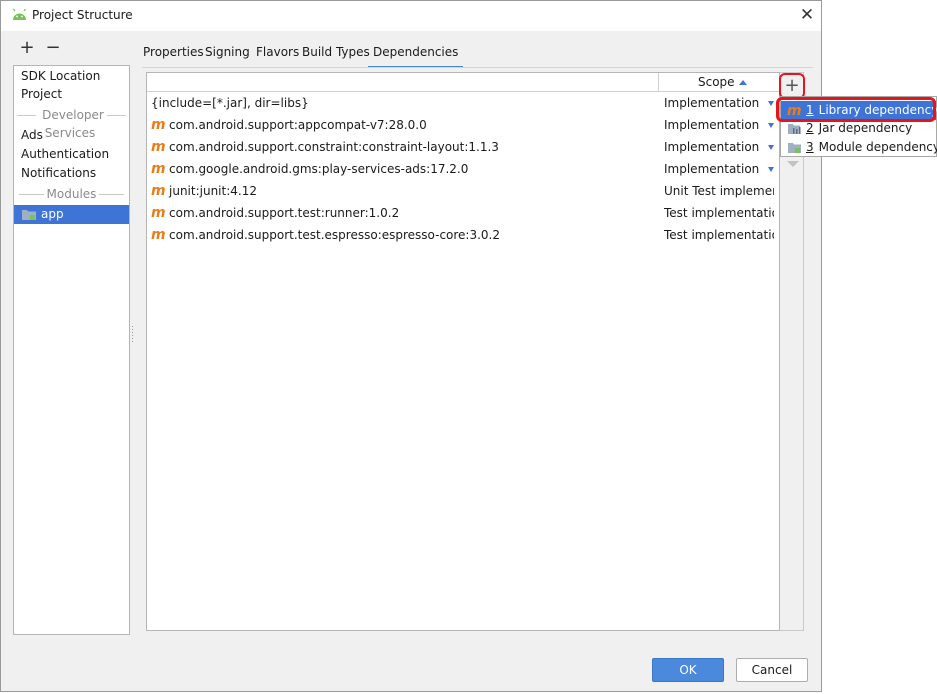 This screenshot has height=694, width=937. I want to click on sidebar-item-sdk-location: SDK Location, so click(60, 76).